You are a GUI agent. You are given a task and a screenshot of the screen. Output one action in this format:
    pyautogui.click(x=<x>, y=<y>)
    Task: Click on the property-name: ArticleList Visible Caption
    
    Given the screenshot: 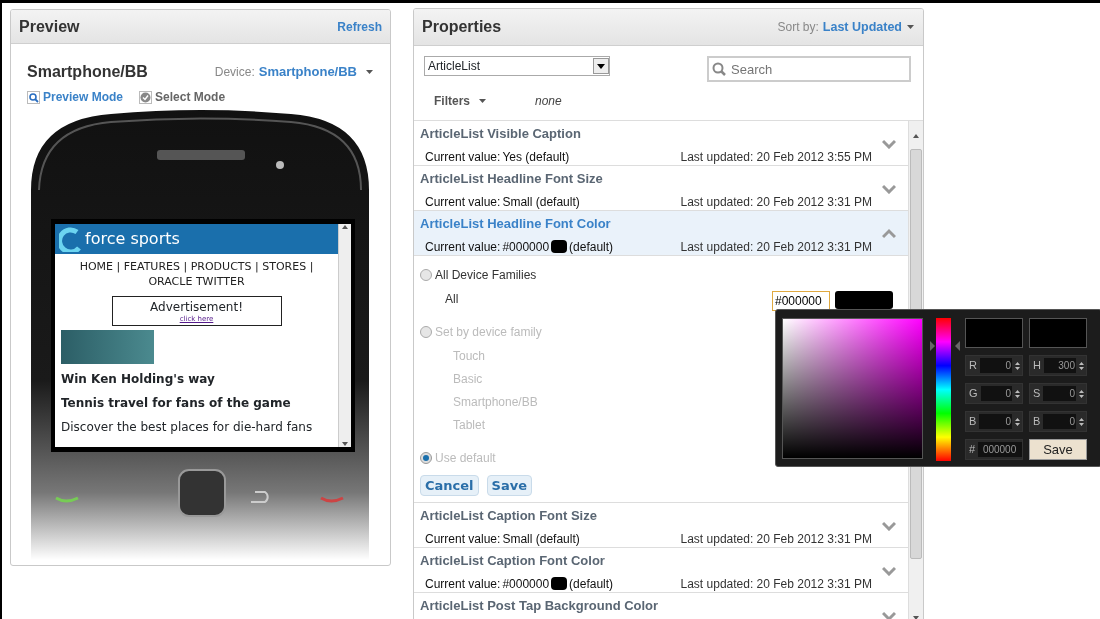 What is the action you would take?
    pyautogui.click(x=501, y=134)
    